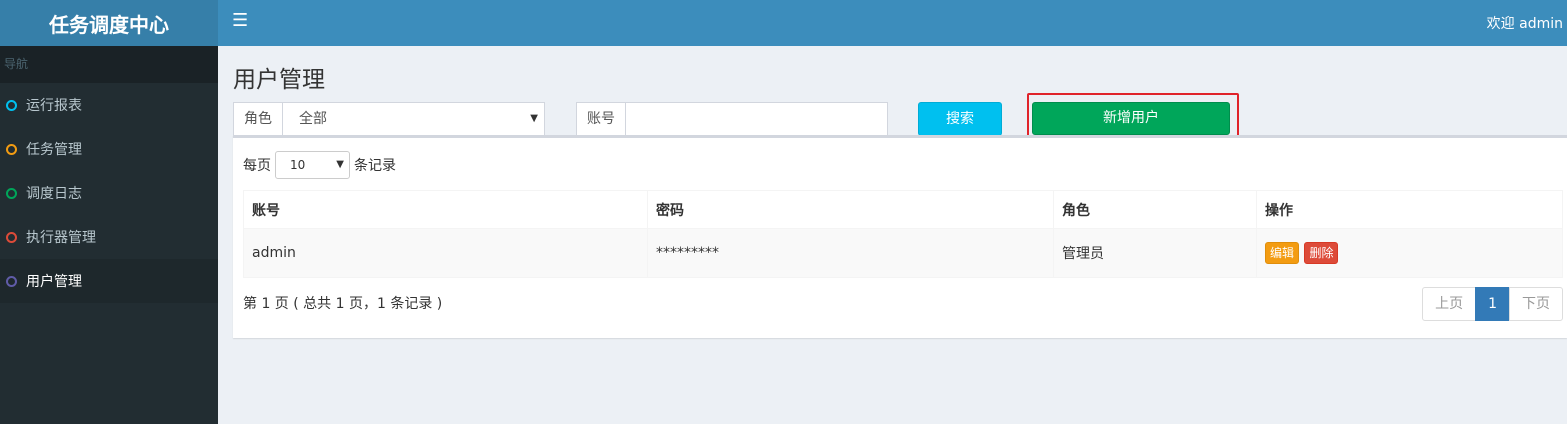  What do you see at coordinates (1282, 253) in the screenshot?
I see `edit-button: 编辑` at bounding box center [1282, 253].